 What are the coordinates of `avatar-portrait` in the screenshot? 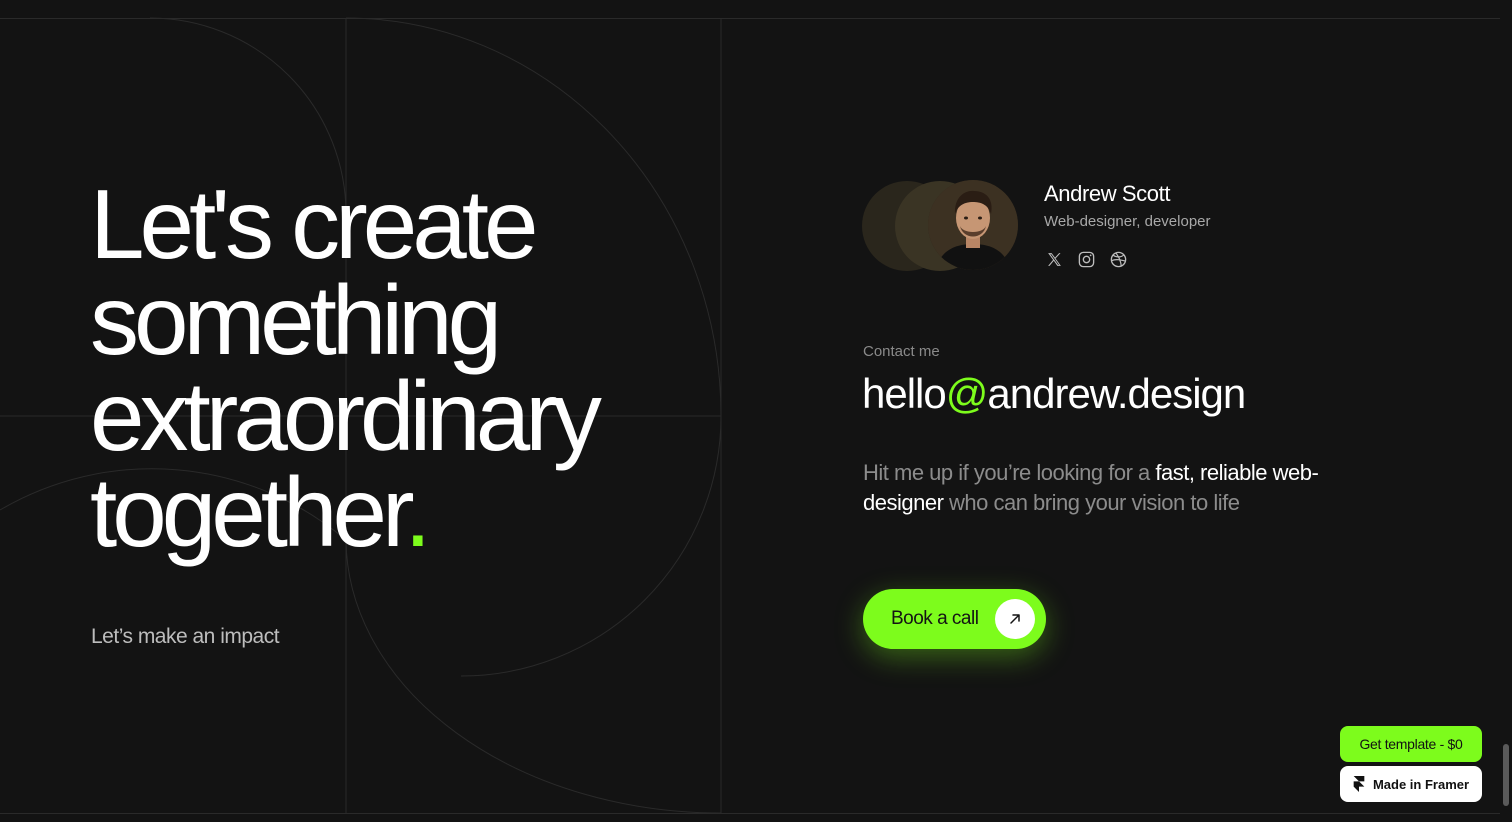 It's located at (973, 225).